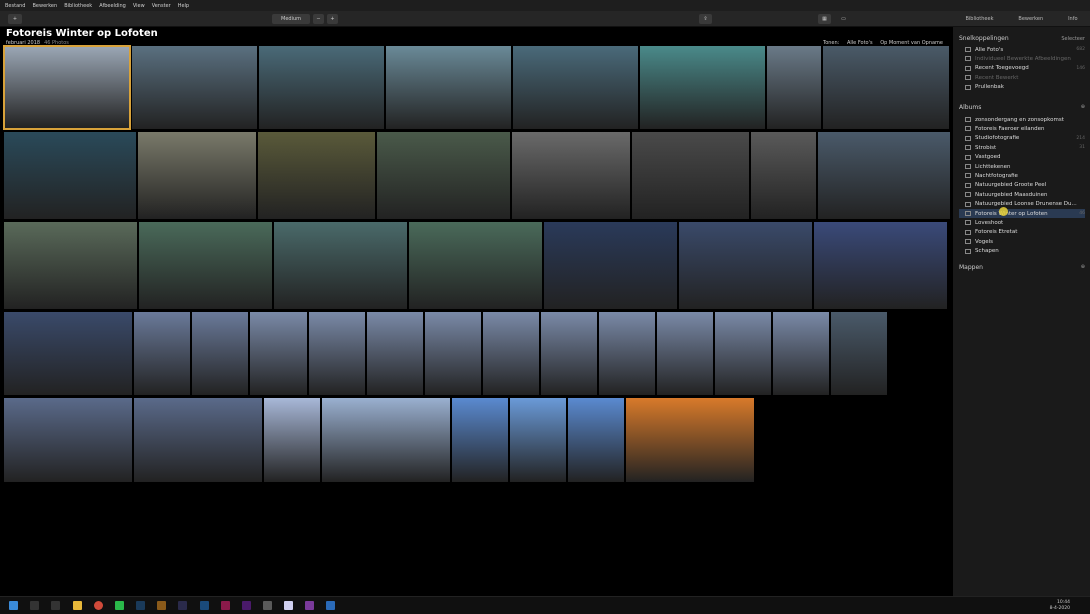 The image size is (1090, 614). What do you see at coordinates (1022, 194) in the screenshot?
I see `albums-item: Natuurgebied Maasduinen` at bounding box center [1022, 194].